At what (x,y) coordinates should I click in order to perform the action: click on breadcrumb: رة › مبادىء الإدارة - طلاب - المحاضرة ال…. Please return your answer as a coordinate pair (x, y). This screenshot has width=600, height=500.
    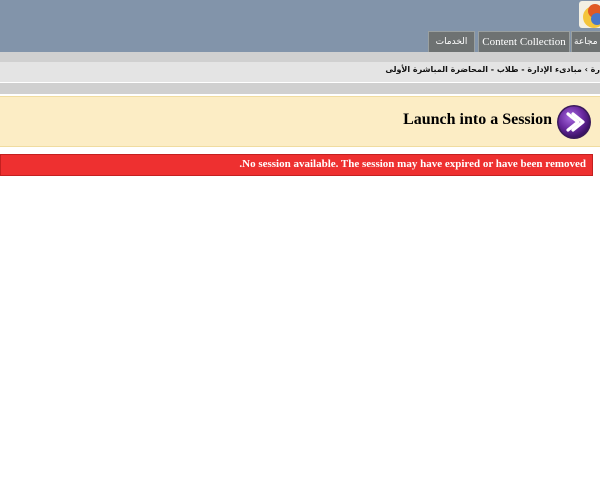
    Looking at the image, I should click on (492, 69).